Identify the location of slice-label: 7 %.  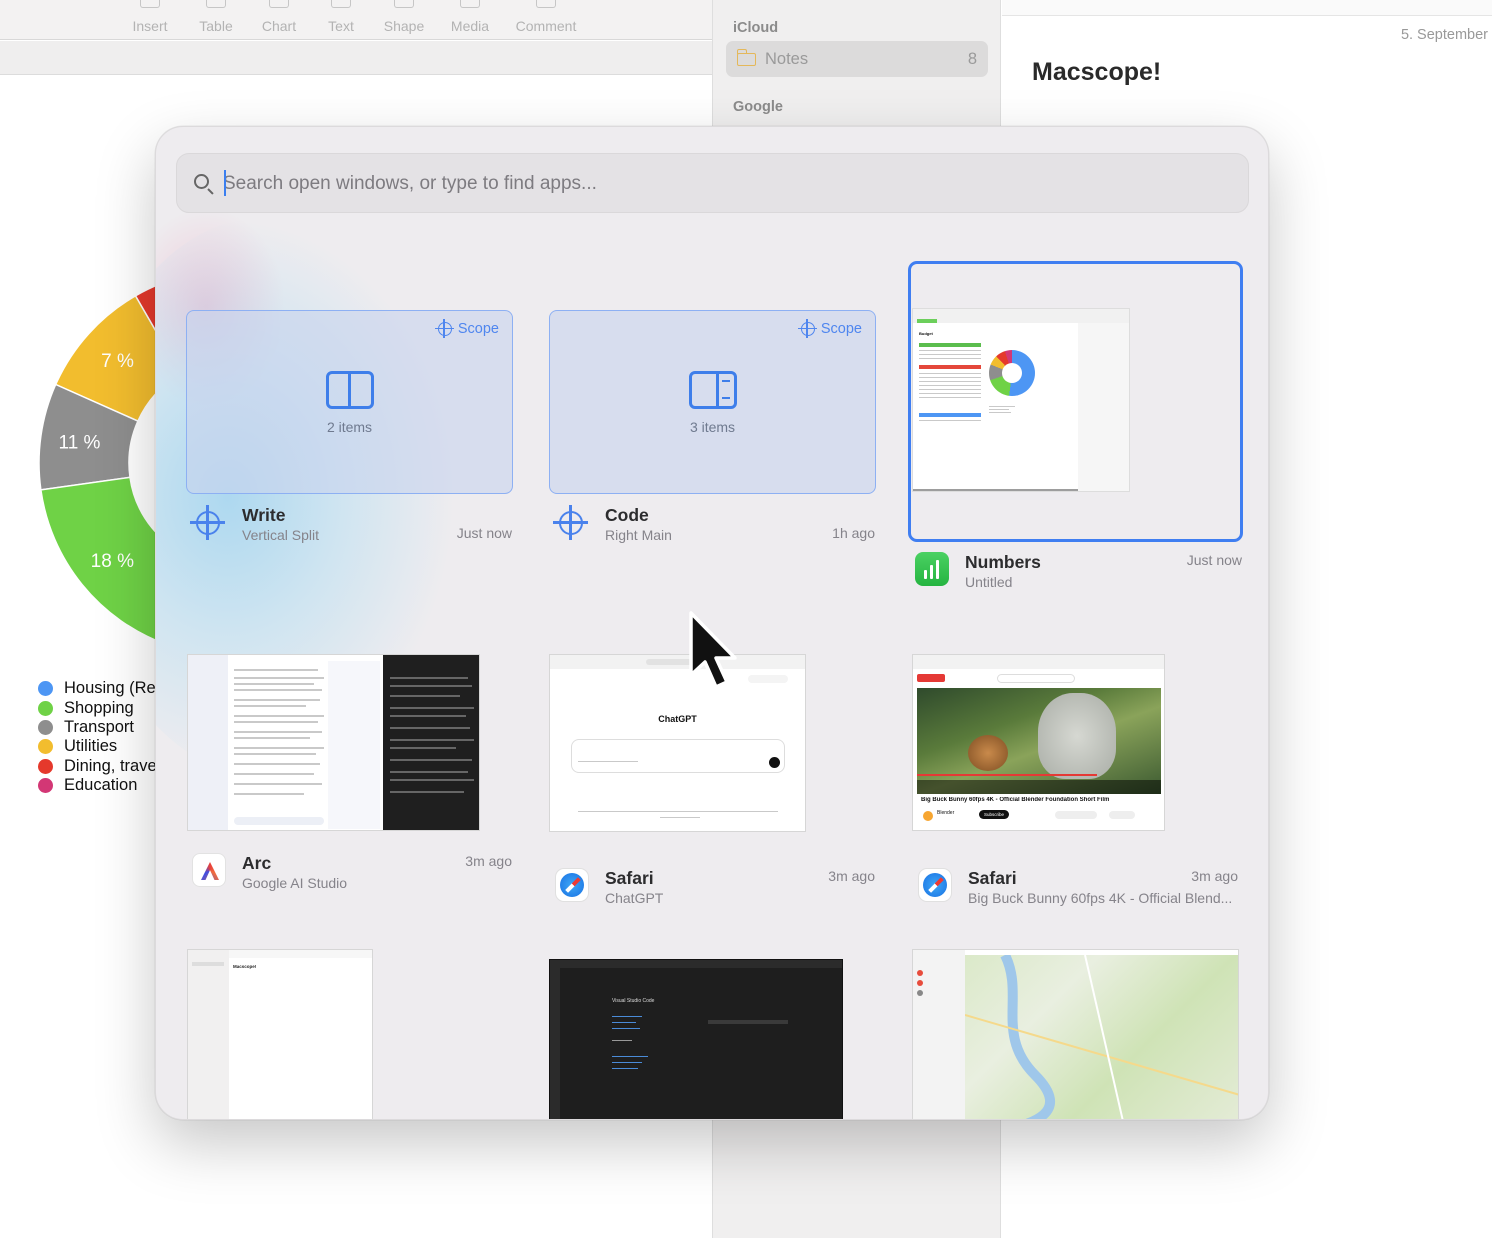
(117, 361).